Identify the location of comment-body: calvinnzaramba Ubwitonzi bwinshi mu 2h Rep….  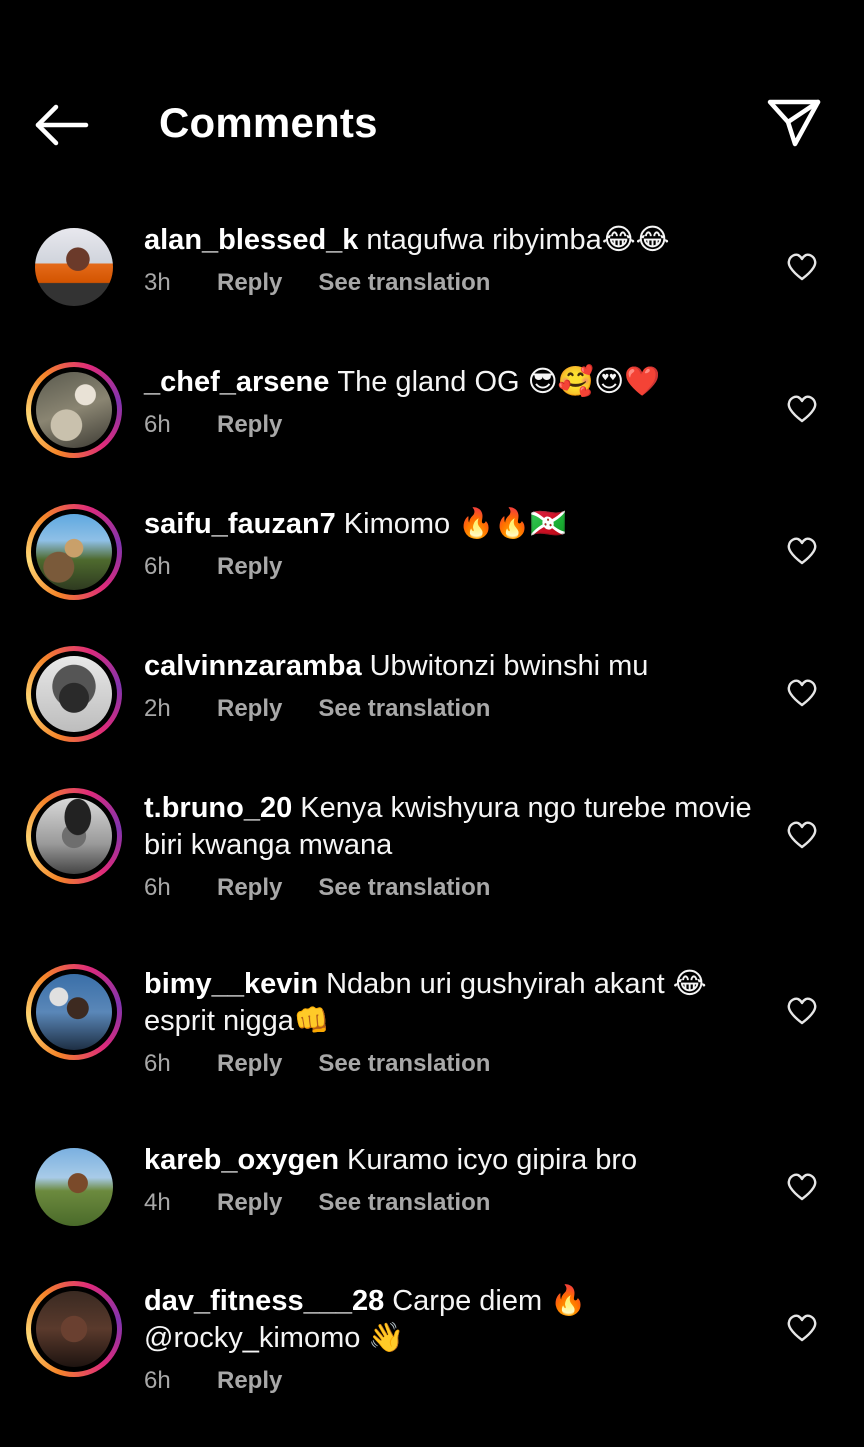
(449, 686).